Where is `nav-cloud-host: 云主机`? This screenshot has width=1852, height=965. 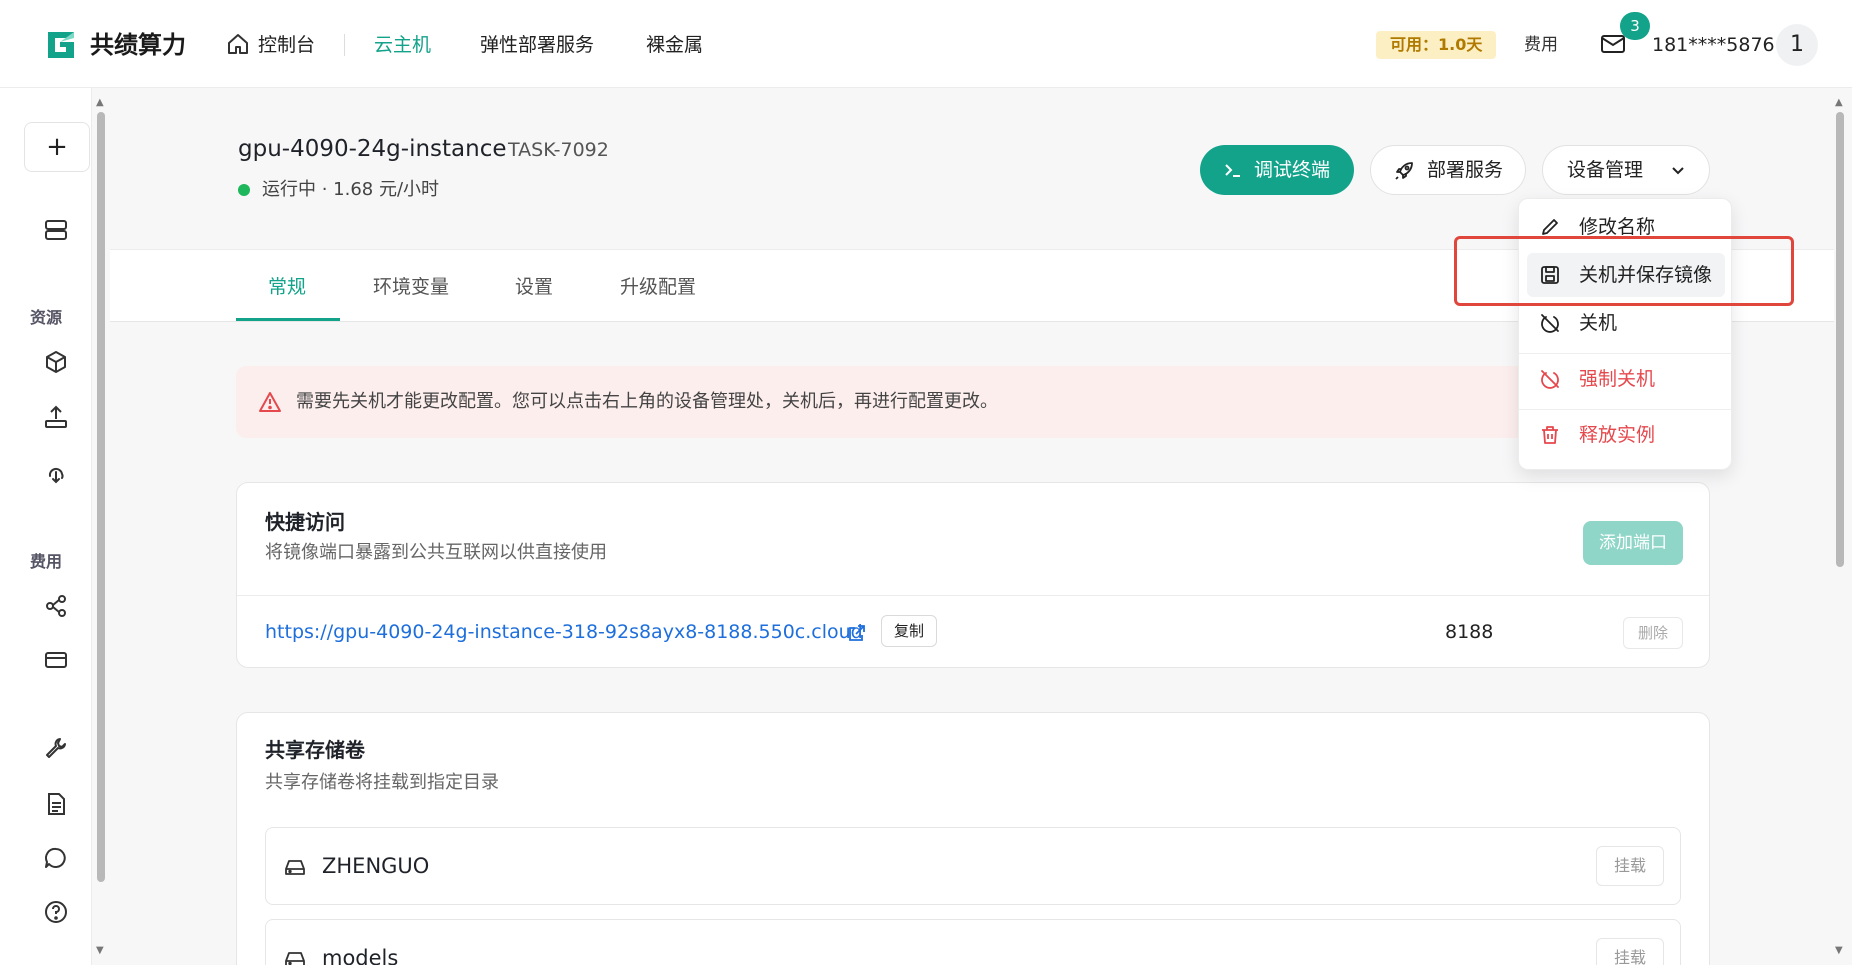 nav-cloud-host: 云主机 is located at coordinates (402, 45).